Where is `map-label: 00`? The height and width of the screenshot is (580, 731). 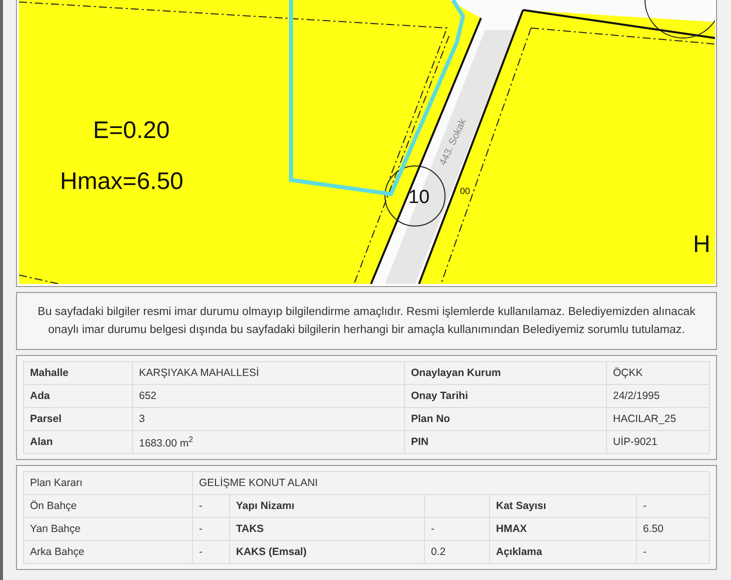
map-label: 00 is located at coordinates (465, 191).